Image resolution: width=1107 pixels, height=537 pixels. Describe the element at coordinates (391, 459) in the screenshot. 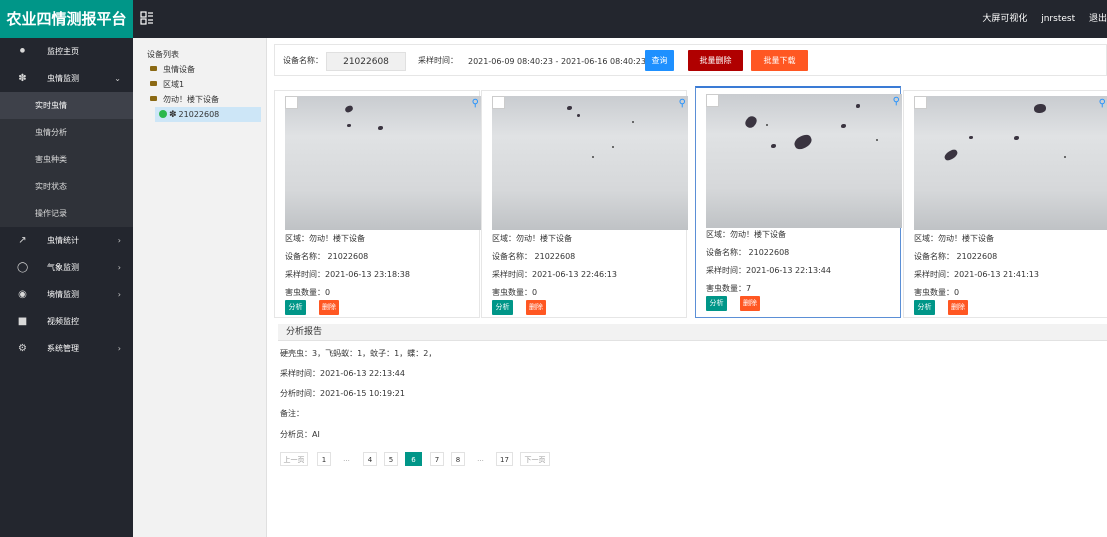

I see `page-button: 5` at that location.